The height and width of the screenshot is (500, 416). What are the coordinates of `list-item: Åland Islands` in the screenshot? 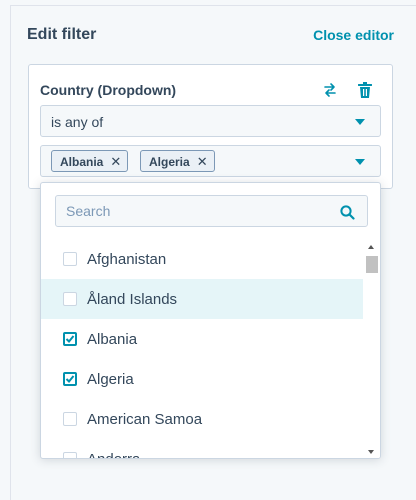 It's located at (202, 299).